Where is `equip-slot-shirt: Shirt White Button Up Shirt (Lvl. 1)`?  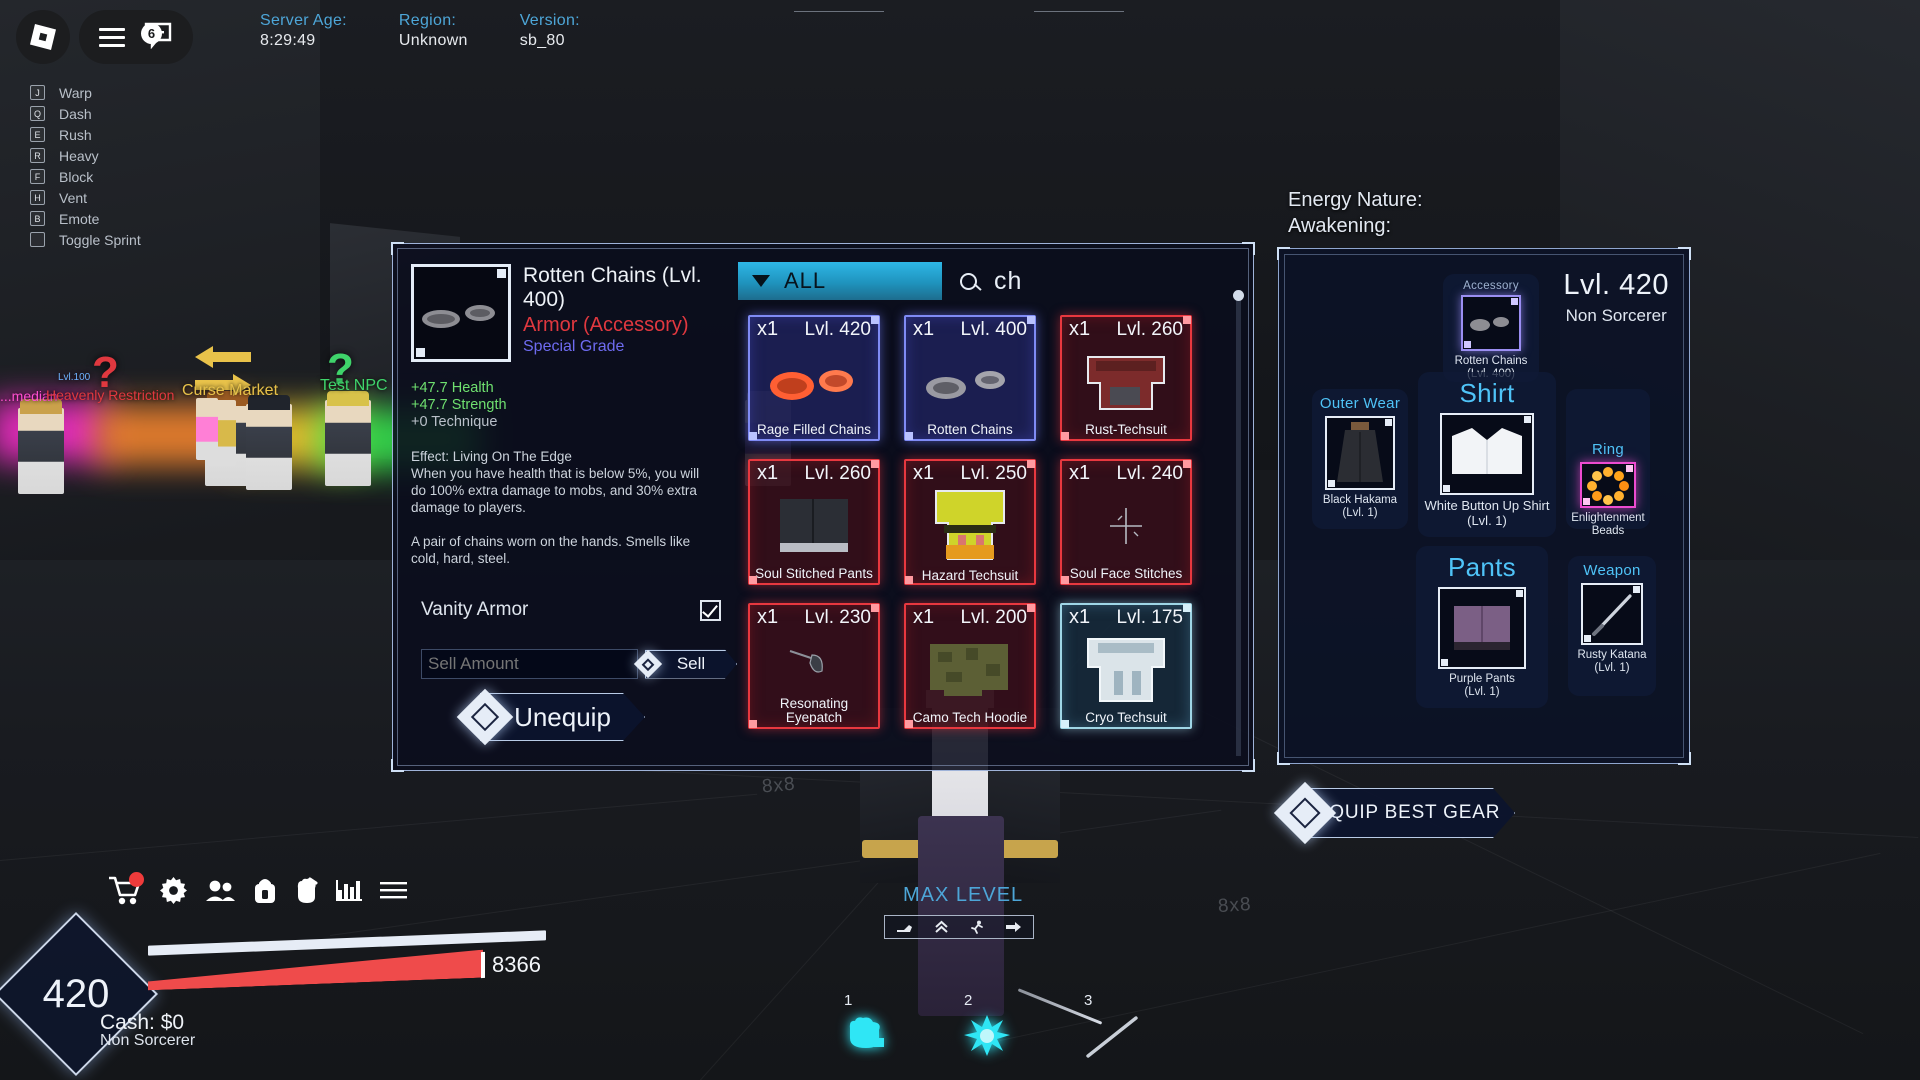
equip-slot-shirt: Shirt White Button Up Shirt (Lvl. 1) is located at coordinates (1487, 454).